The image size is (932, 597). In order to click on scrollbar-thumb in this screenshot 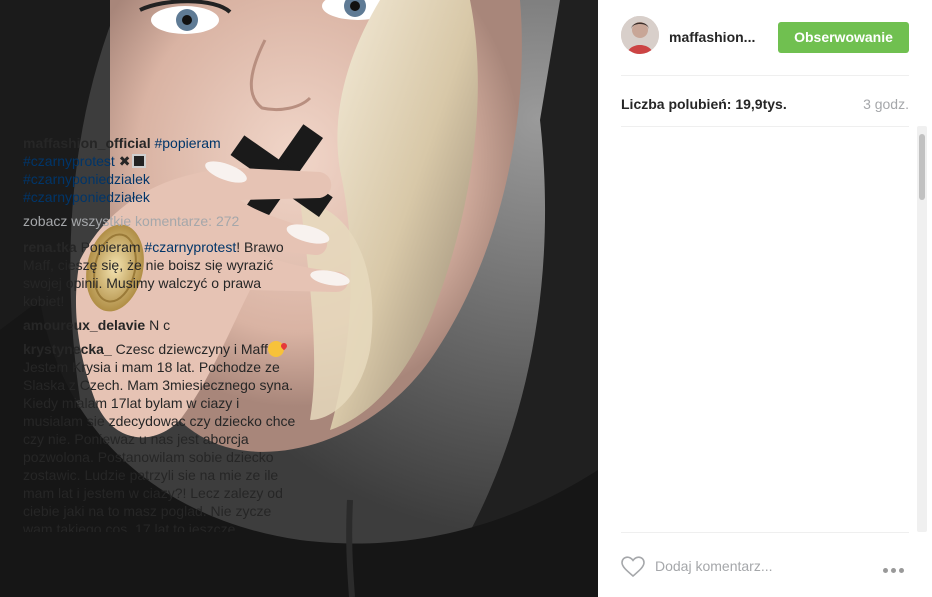, I will do `click(922, 167)`.